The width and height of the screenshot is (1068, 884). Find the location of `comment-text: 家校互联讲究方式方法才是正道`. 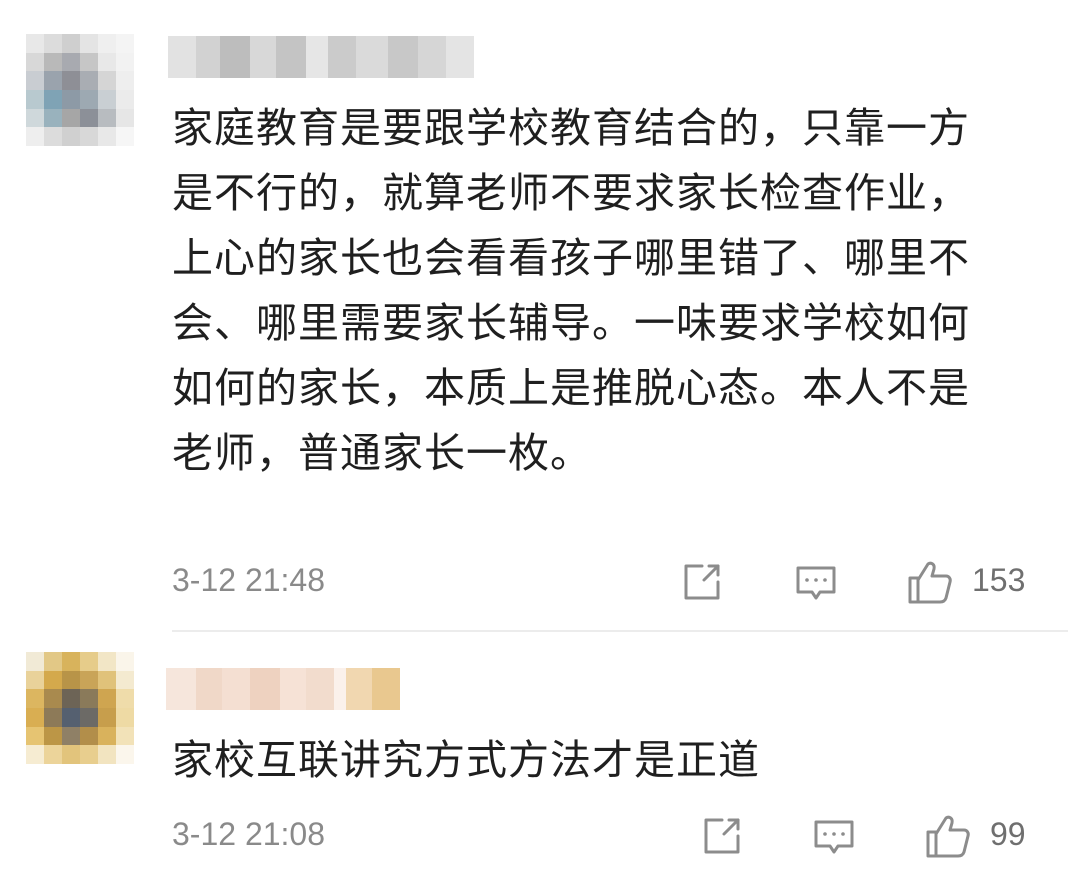

comment-text: 家校互联讲究方式方法才是正道 is located at coordinates (466, 760).